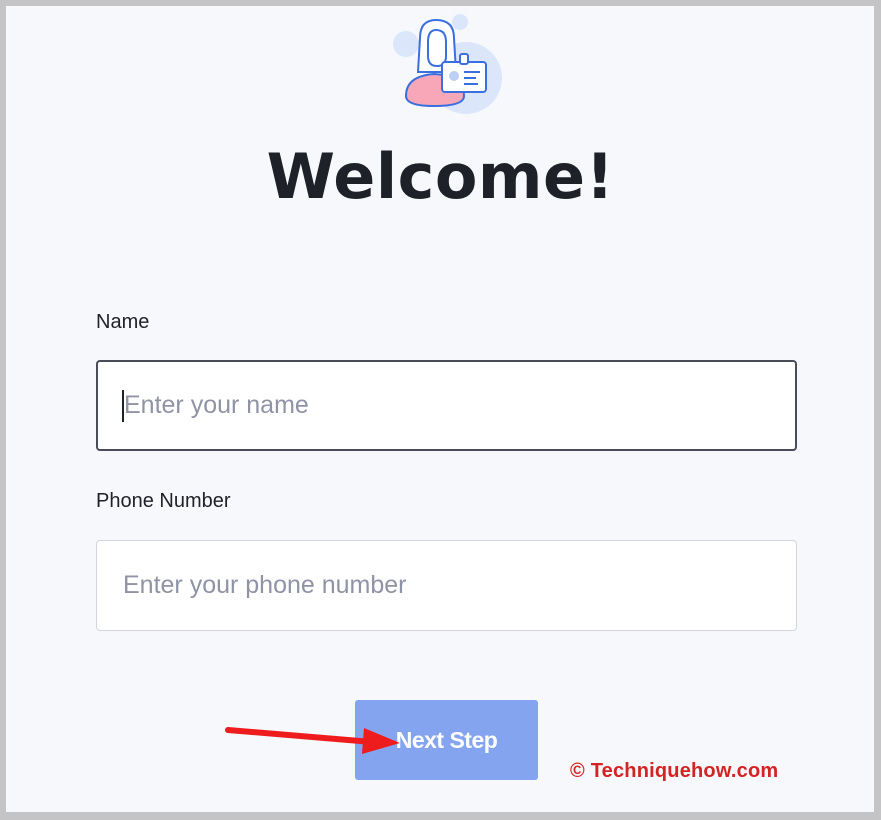 The width and height of the screenshot is (881, 820). What do you see at coordinates (447, 64) in the screenshot?
I see `woman-id-card-icon` at bounding box center [447, 64].